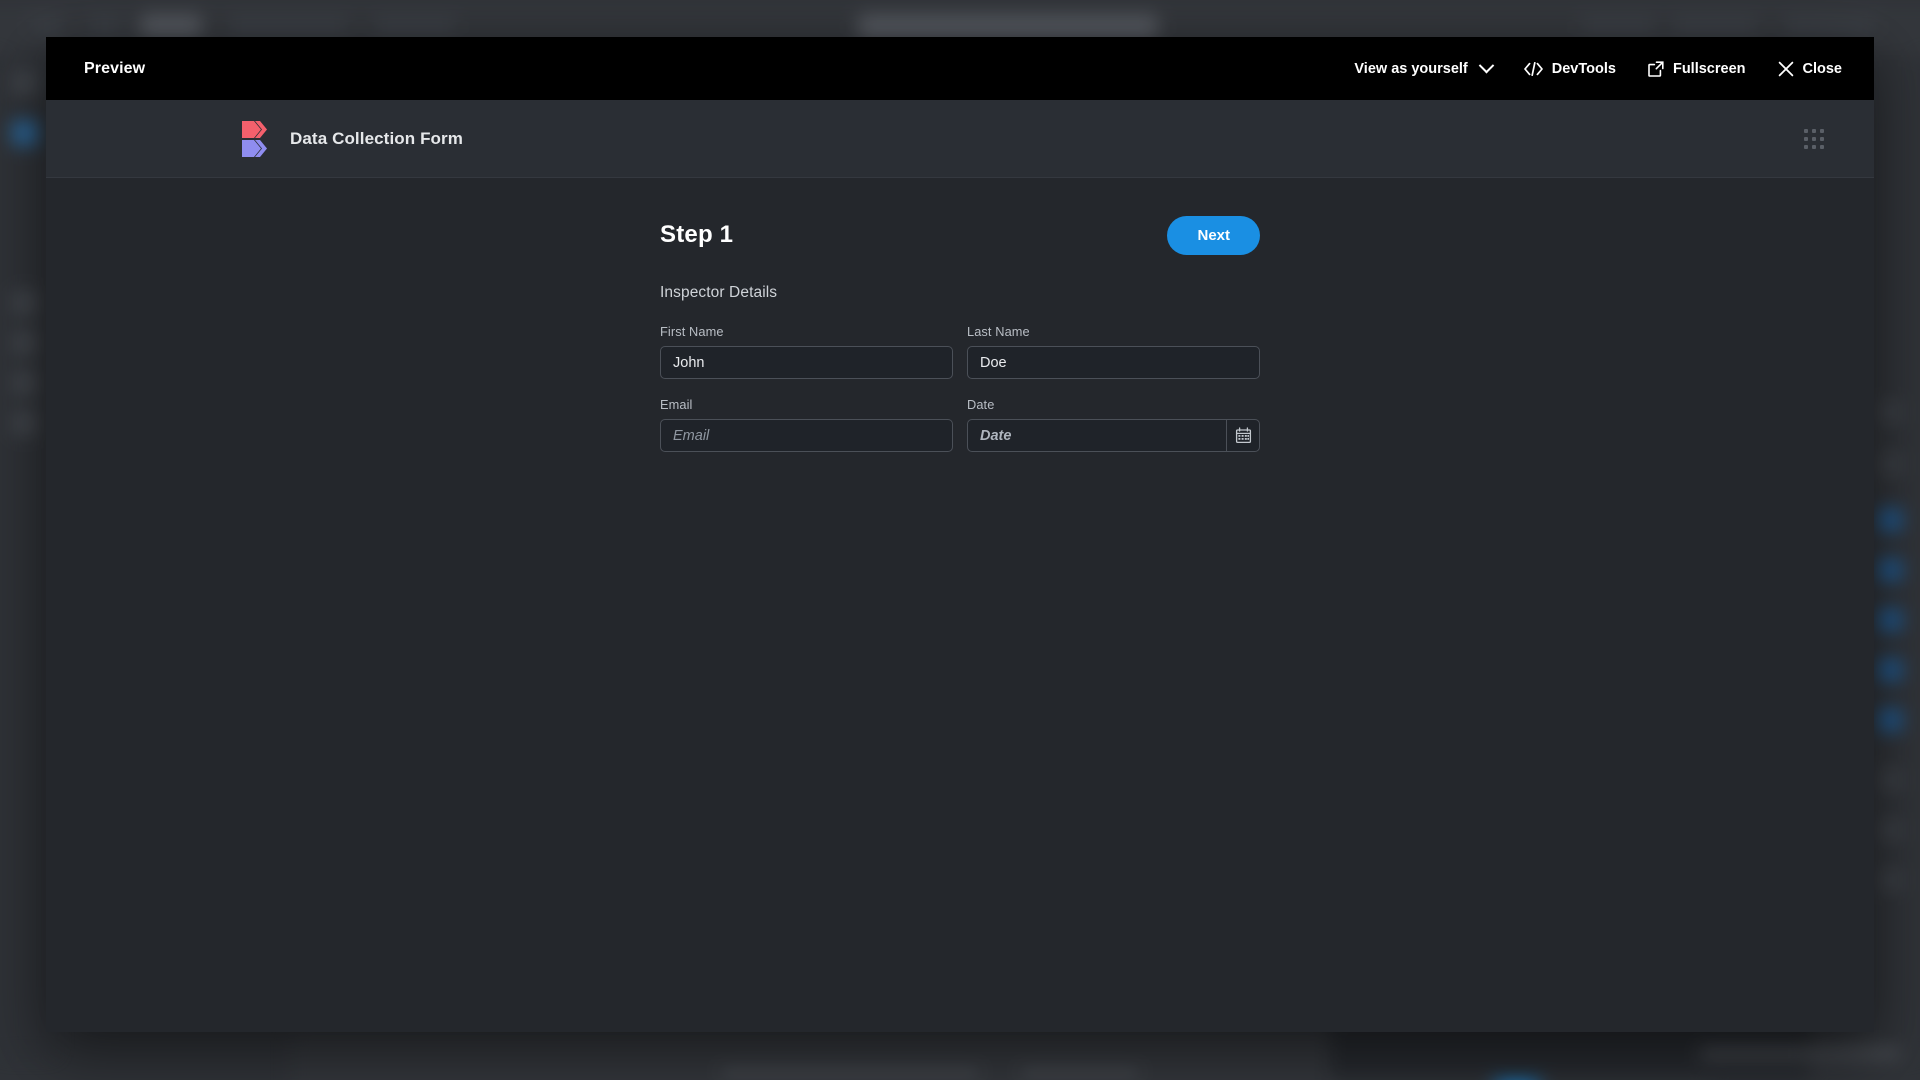 This screenshot has width=1920, height=1080. I want to click on brand-name: Data Collection Form, so click(376, 138).